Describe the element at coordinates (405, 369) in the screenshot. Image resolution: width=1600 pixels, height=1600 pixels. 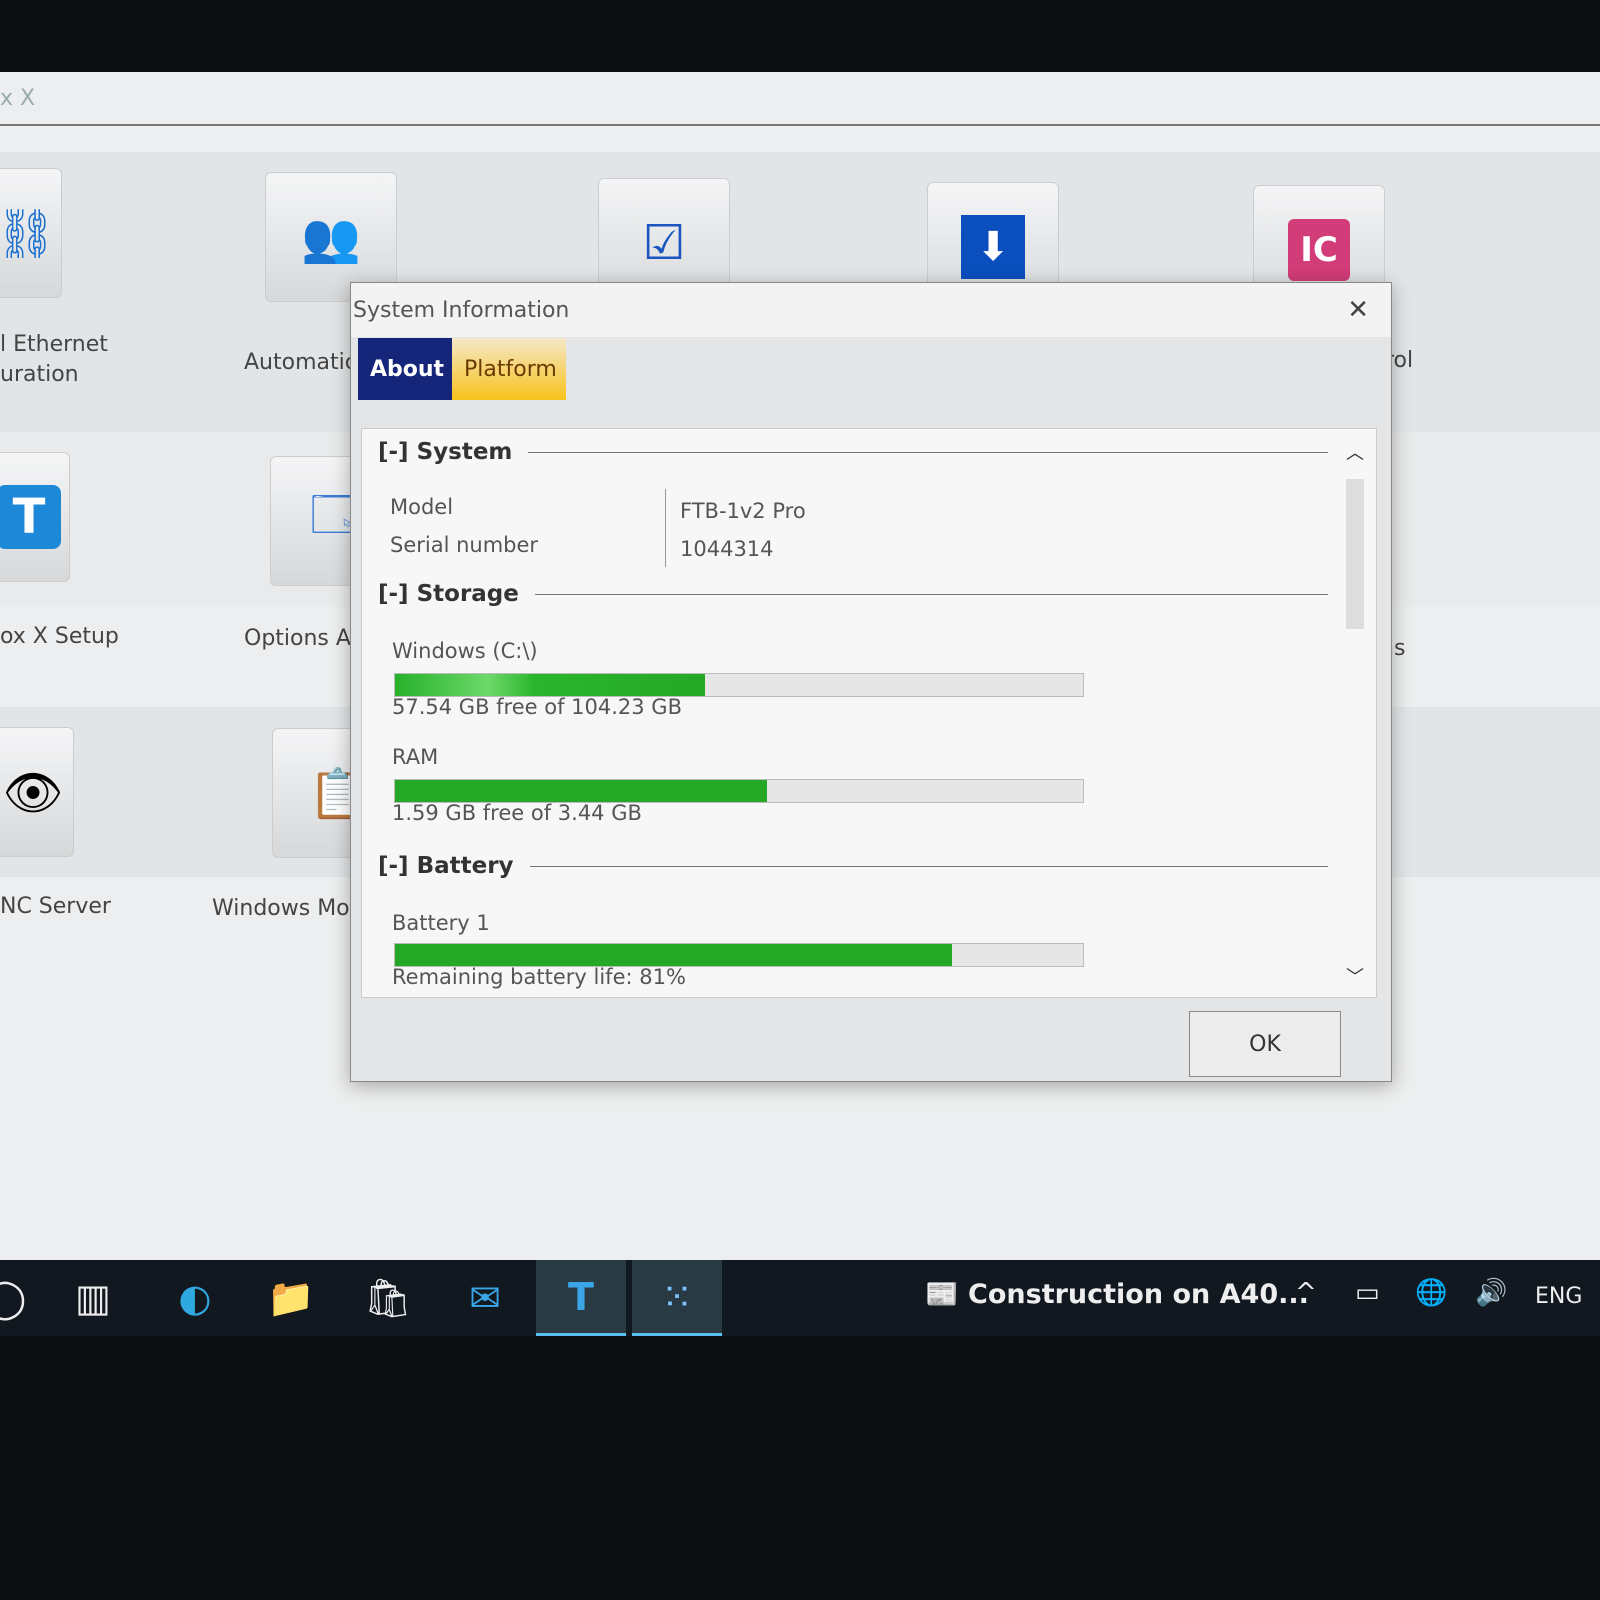
I see `tab-about: About` at that location.